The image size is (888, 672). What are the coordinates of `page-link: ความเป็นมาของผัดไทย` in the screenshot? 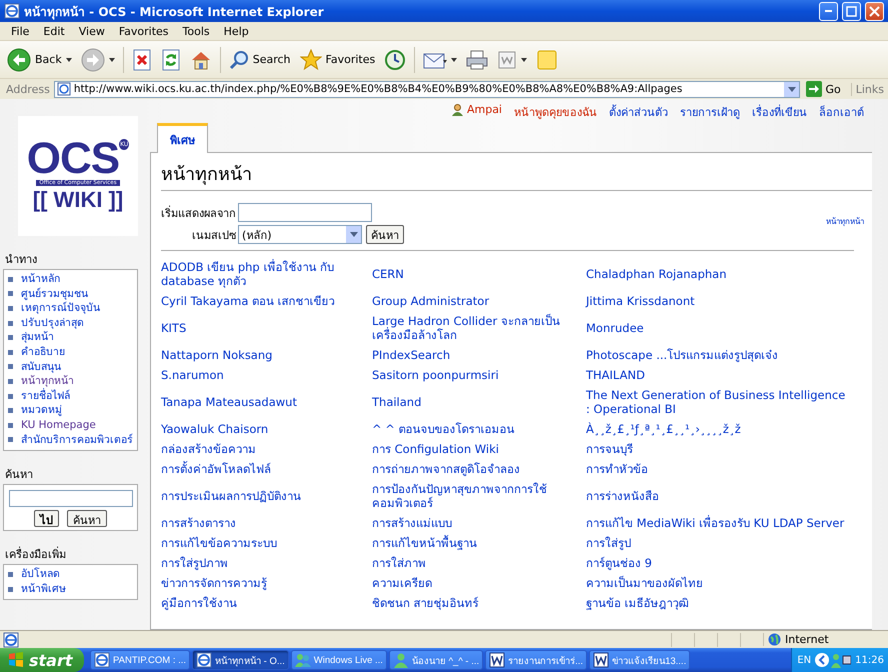 It's located at (718, 583).